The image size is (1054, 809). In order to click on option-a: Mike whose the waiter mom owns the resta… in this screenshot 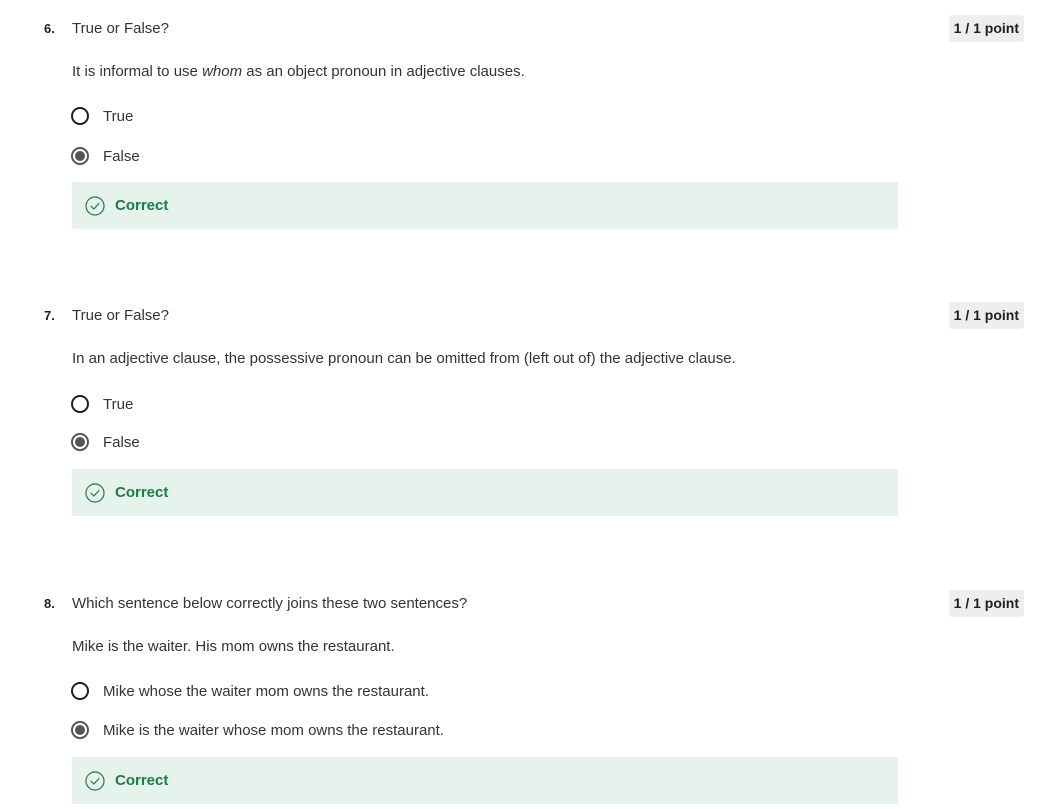, I will do `click(250, 691)`.